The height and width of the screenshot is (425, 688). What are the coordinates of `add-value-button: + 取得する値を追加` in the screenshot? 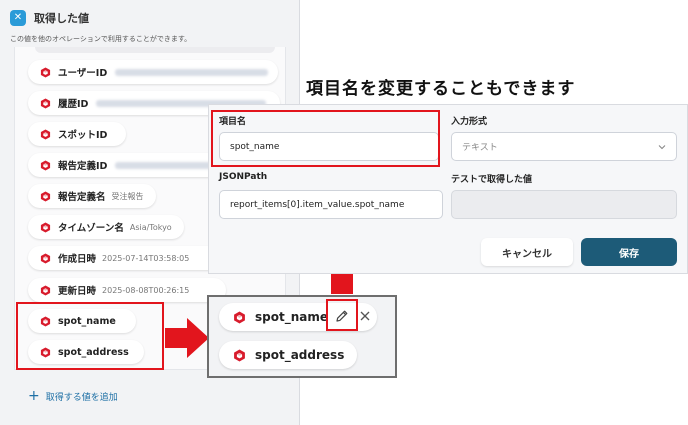 It's located at (73, 396).